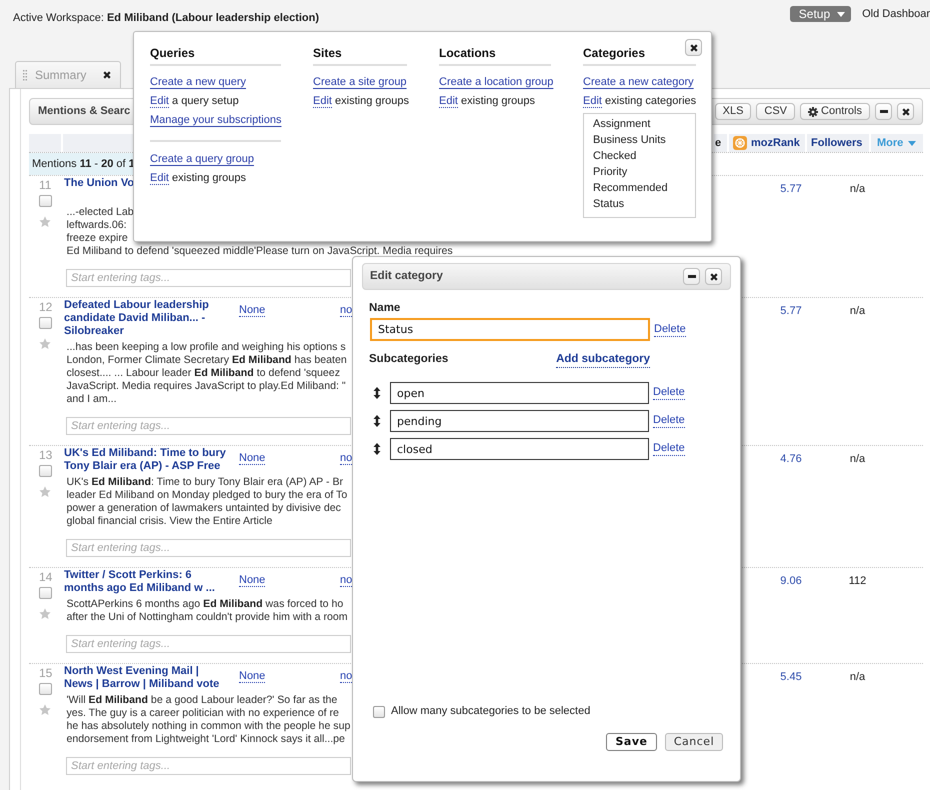  I want to click on column-header: e, so click(720, 143).